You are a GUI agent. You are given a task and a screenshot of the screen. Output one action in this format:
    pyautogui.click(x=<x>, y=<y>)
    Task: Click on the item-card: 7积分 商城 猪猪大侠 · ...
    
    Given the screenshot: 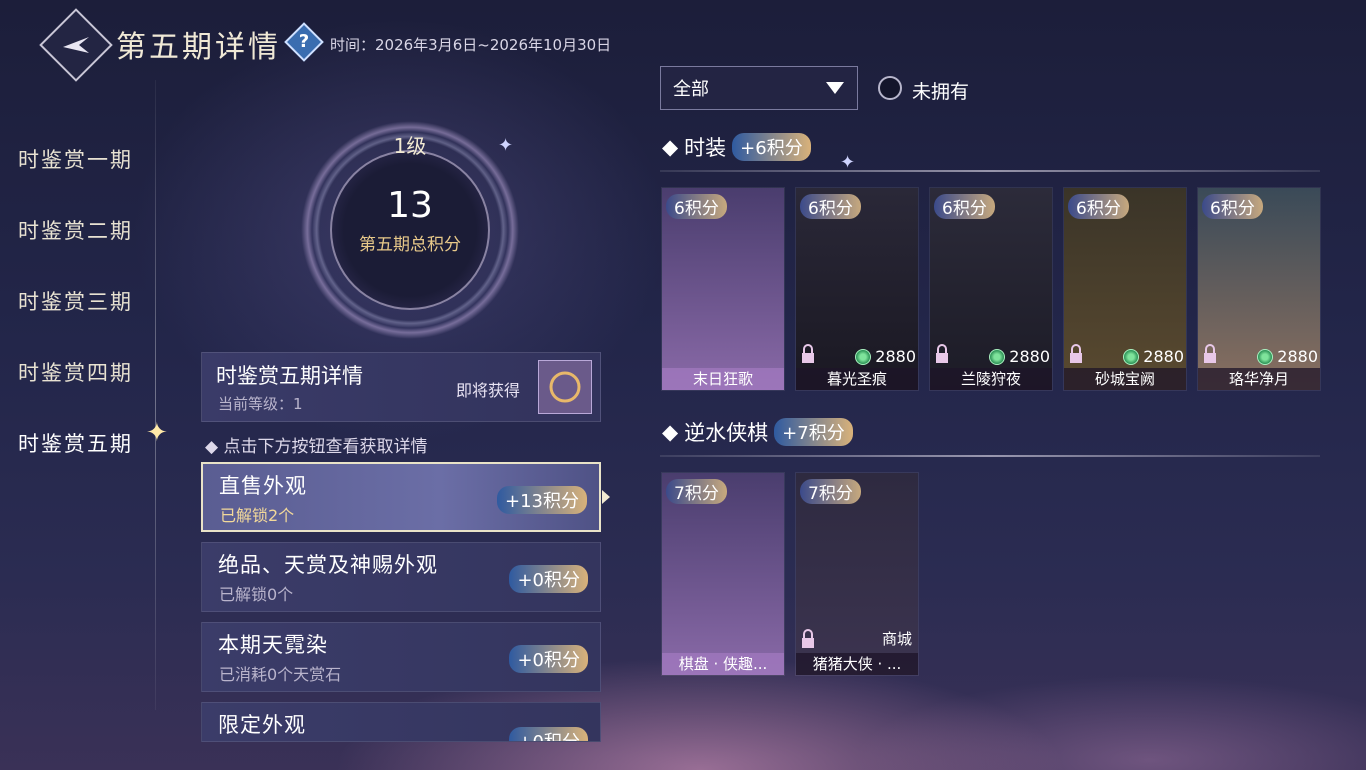 What is the action you would take?
    pyautogui.click(x=857, y=574)
    